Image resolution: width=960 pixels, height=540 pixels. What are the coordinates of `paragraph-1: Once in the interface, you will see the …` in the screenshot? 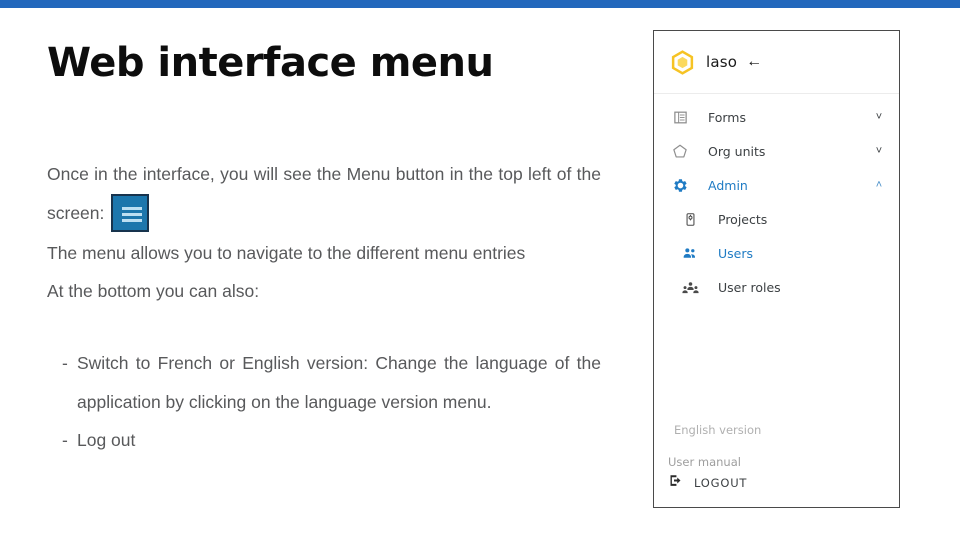 It's located at (324, 194).